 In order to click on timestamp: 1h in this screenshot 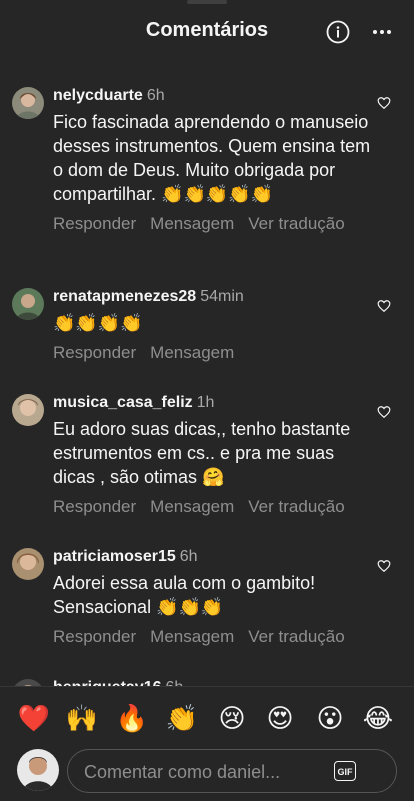, I will do `click(205, 402)`.